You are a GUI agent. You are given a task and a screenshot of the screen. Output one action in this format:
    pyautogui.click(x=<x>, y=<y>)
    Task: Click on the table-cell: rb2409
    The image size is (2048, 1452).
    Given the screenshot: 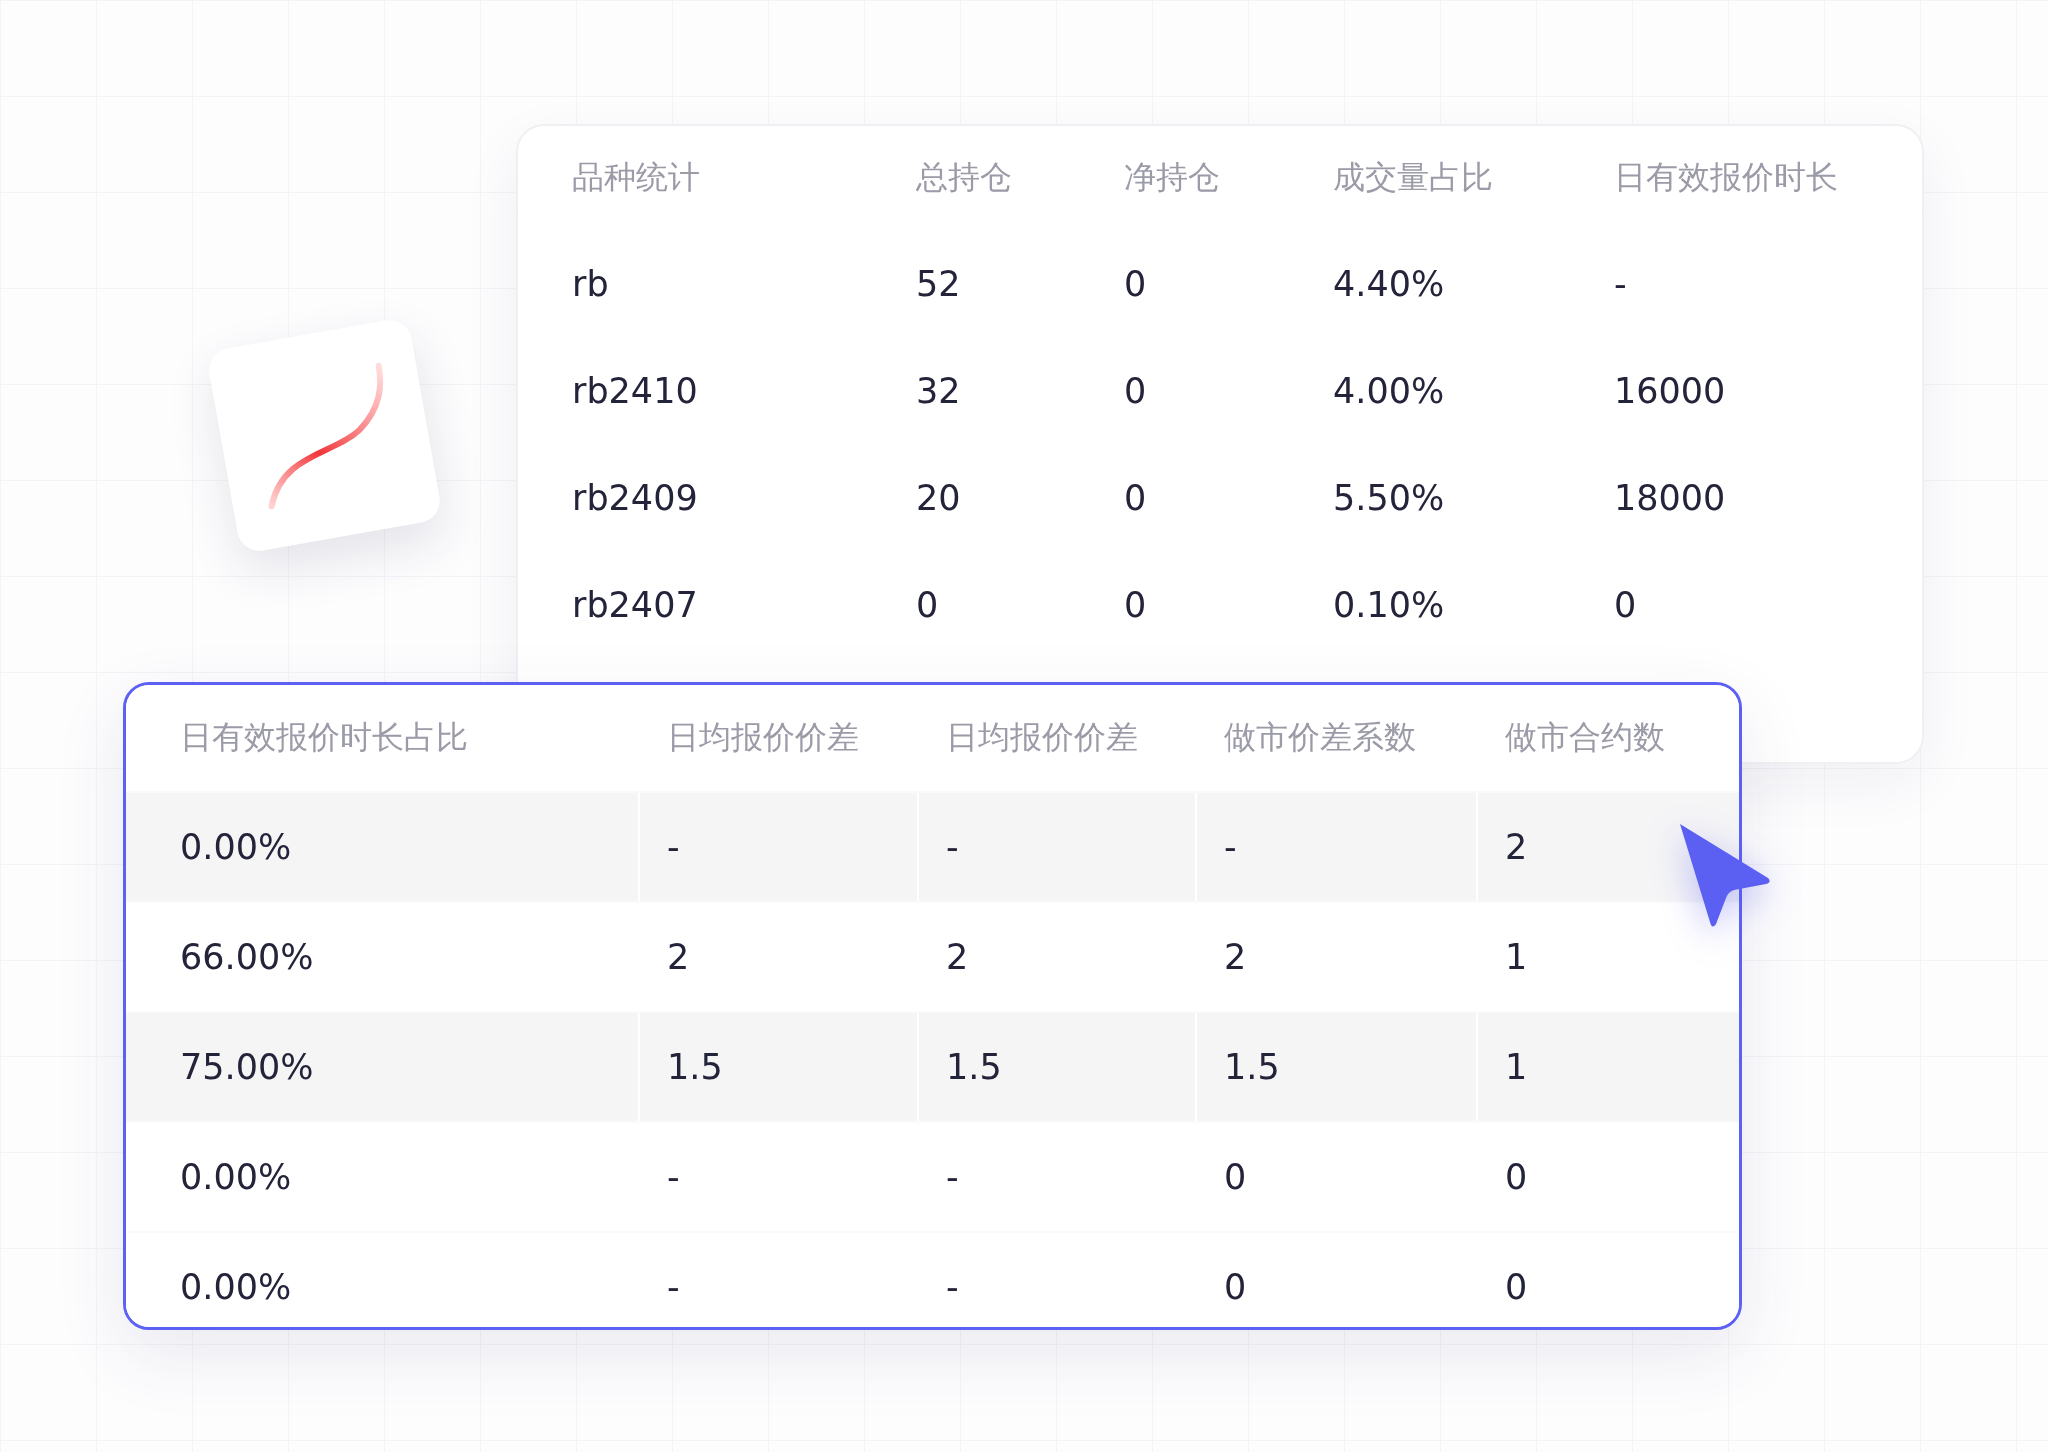 What is the action you would take?
    pyautogui.click(x=635, y=497)
    